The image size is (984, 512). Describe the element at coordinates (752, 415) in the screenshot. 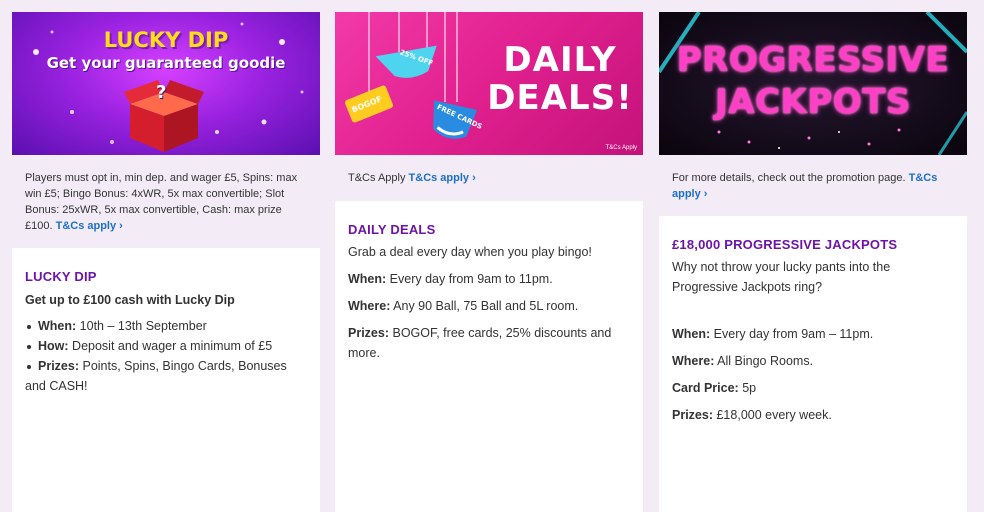

I see `detail-prizes: Prizes: £18,000 every week.` at that location.